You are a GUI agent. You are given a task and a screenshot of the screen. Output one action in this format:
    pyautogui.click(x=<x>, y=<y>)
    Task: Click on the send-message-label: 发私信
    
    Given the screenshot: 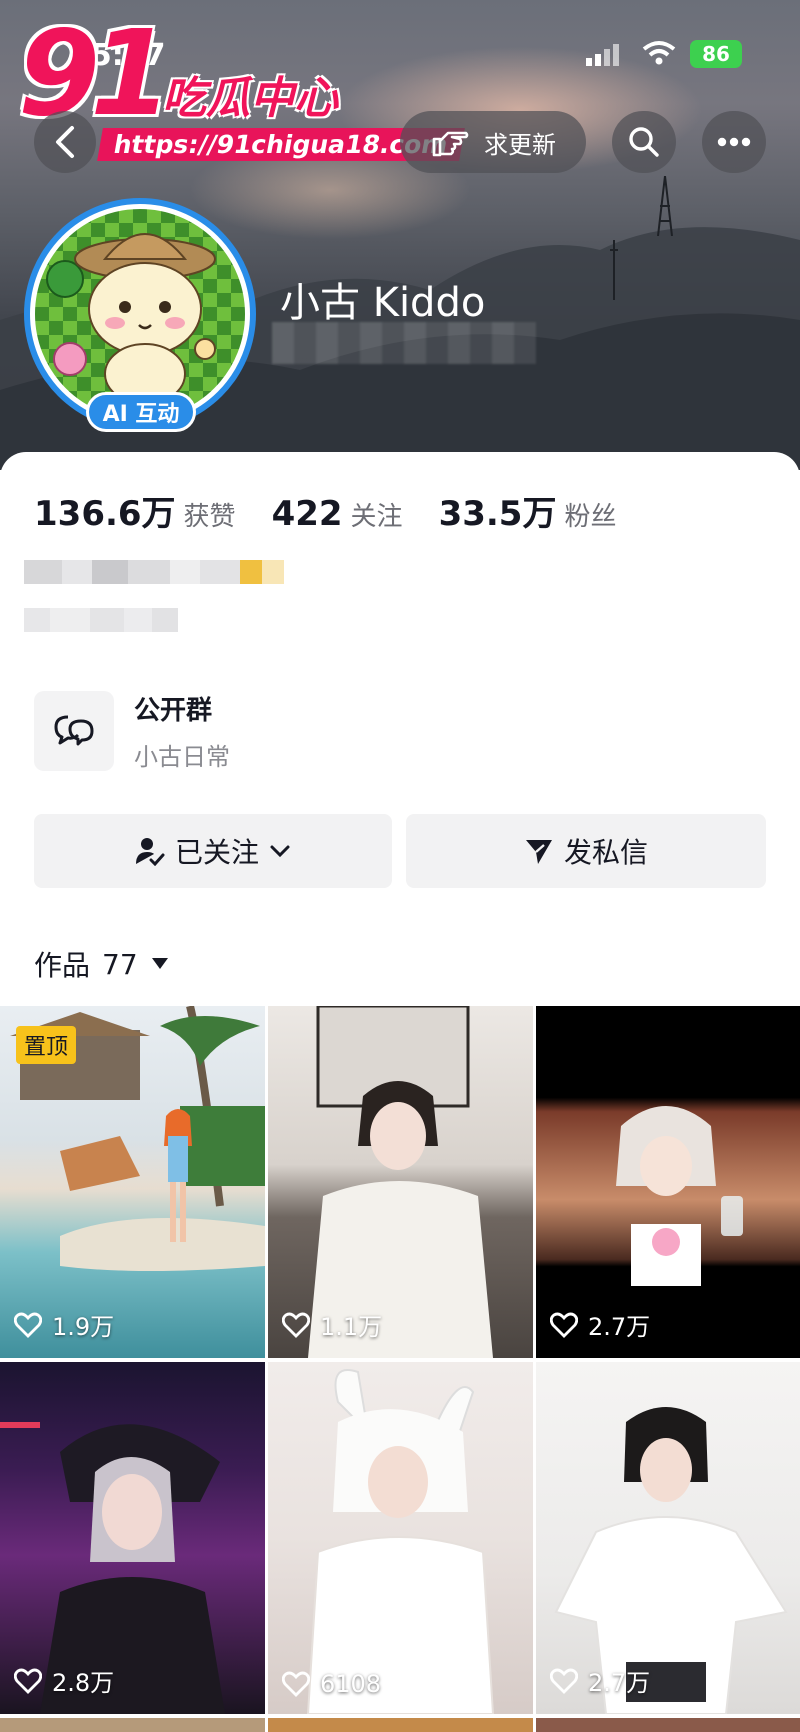 What is the action you would take?
    pyautogui.click(x=605, y=852)
    